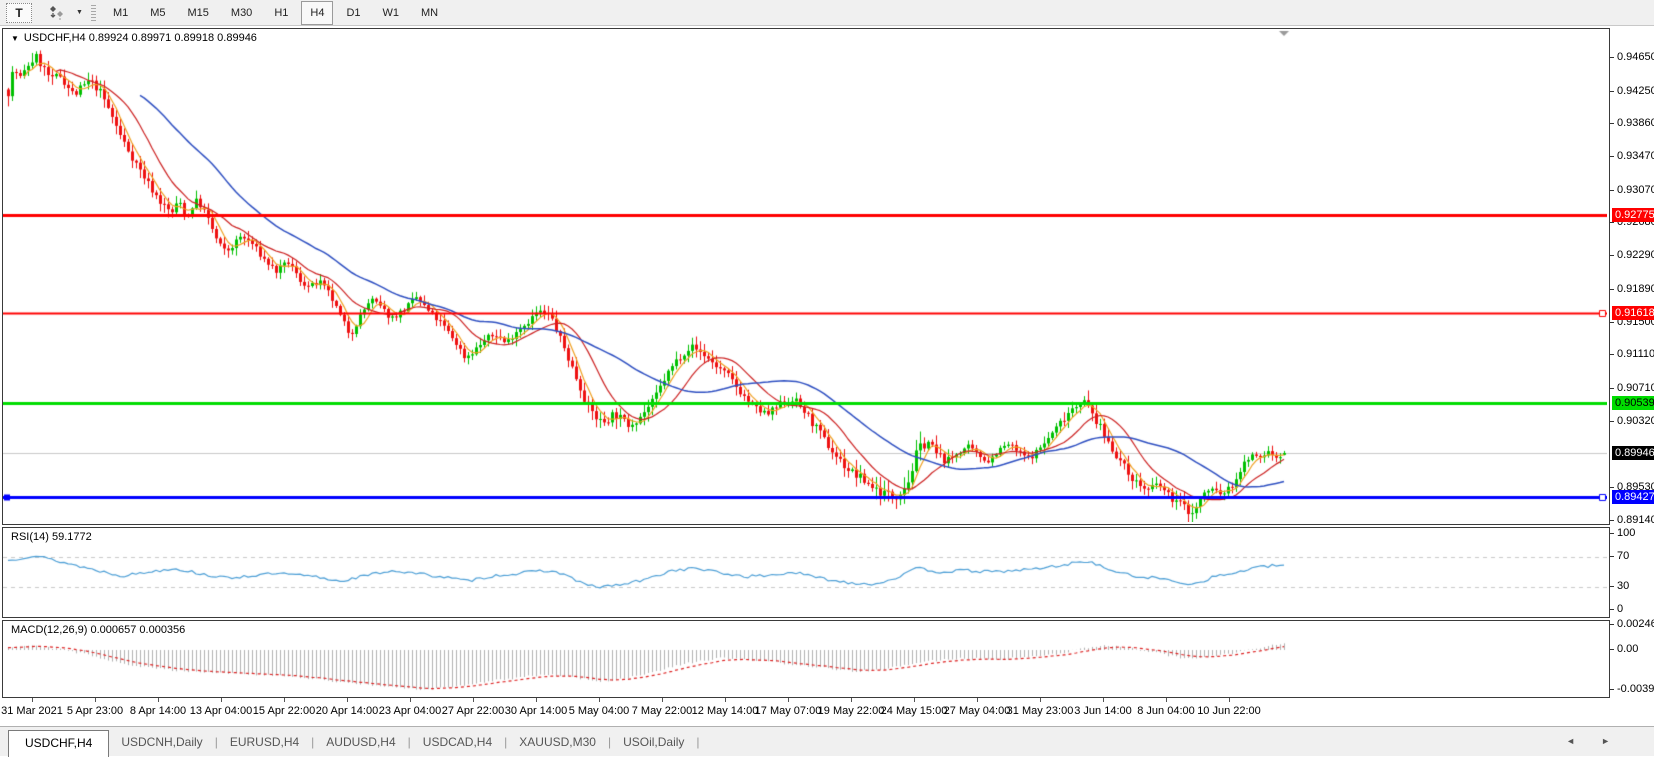 The width and height of the screenshot is (1654, 757). I want to click on last-price-badge: 0.89946, so click(1633, 453).